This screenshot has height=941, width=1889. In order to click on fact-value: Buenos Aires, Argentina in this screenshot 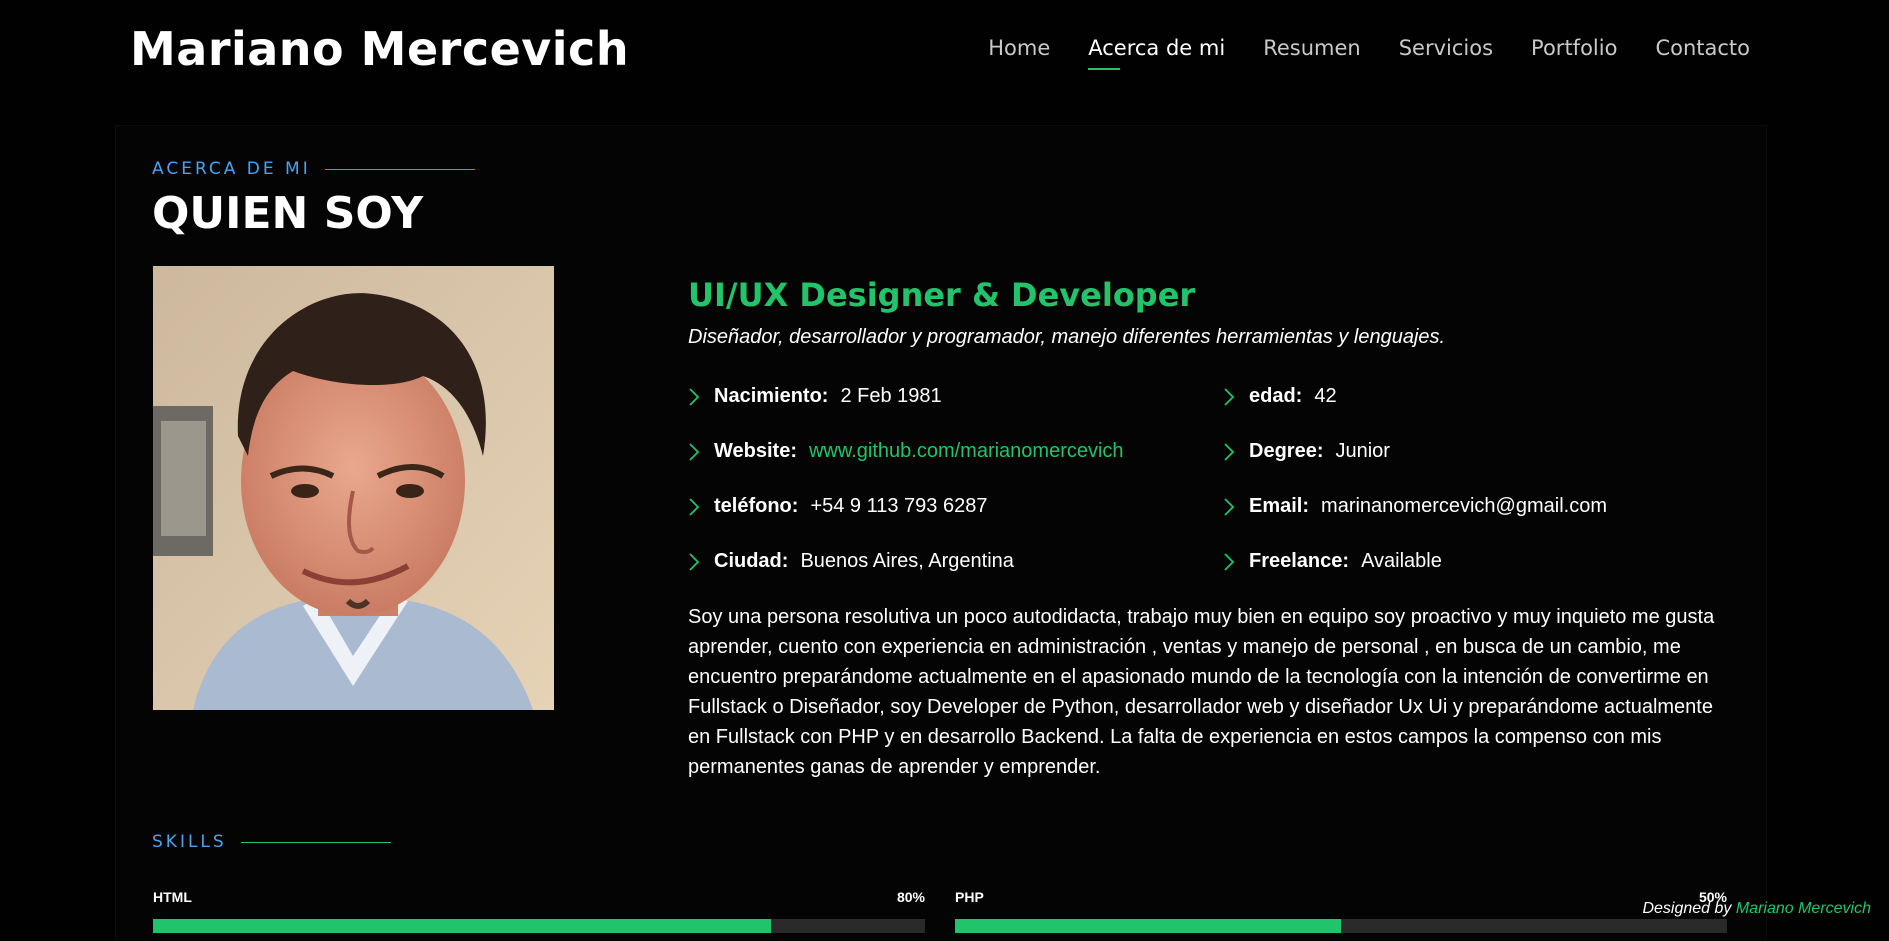, I will do `click(907, 561)`.